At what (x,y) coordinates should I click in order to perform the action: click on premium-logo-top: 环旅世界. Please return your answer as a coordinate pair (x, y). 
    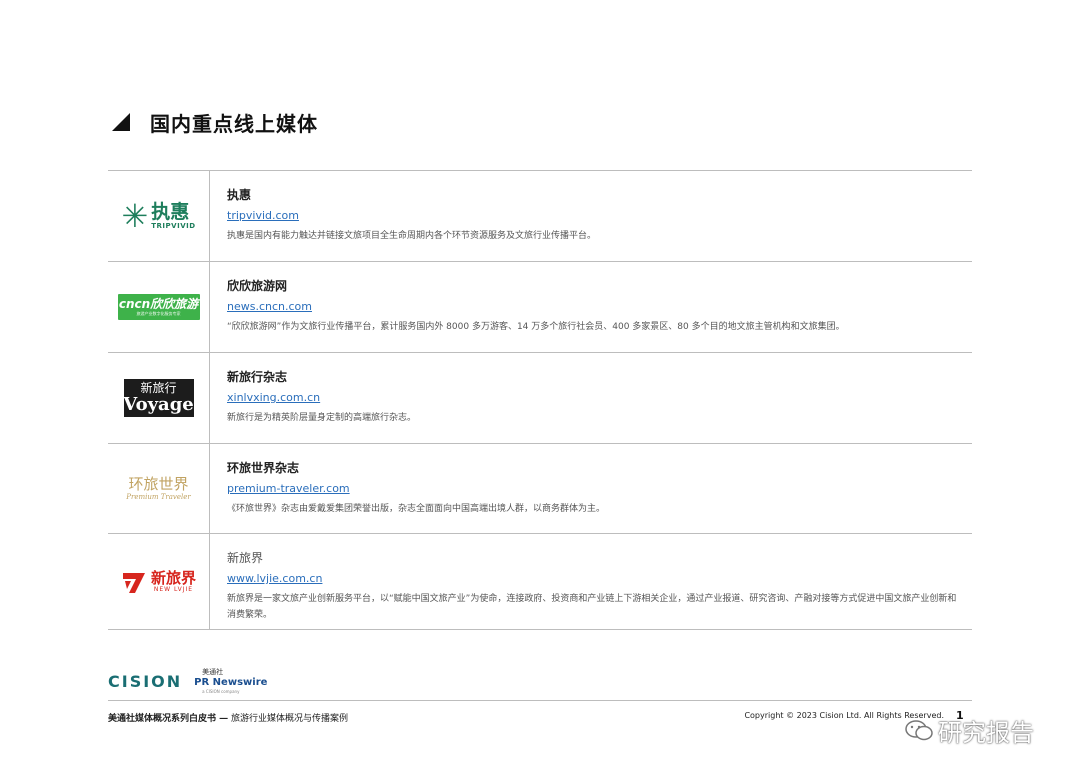
    Looking at the image, I should click on (158, 483).